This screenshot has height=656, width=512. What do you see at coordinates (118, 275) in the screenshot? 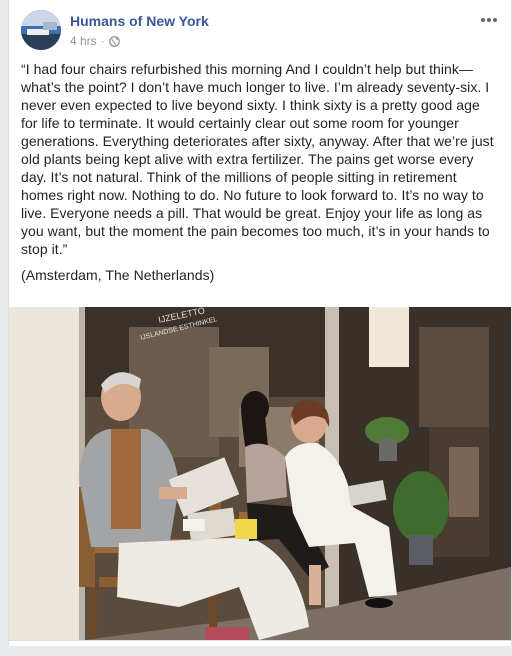
I see `post-location: (Amsterdam, The Netherlands)` at bounding box center [118, 275].